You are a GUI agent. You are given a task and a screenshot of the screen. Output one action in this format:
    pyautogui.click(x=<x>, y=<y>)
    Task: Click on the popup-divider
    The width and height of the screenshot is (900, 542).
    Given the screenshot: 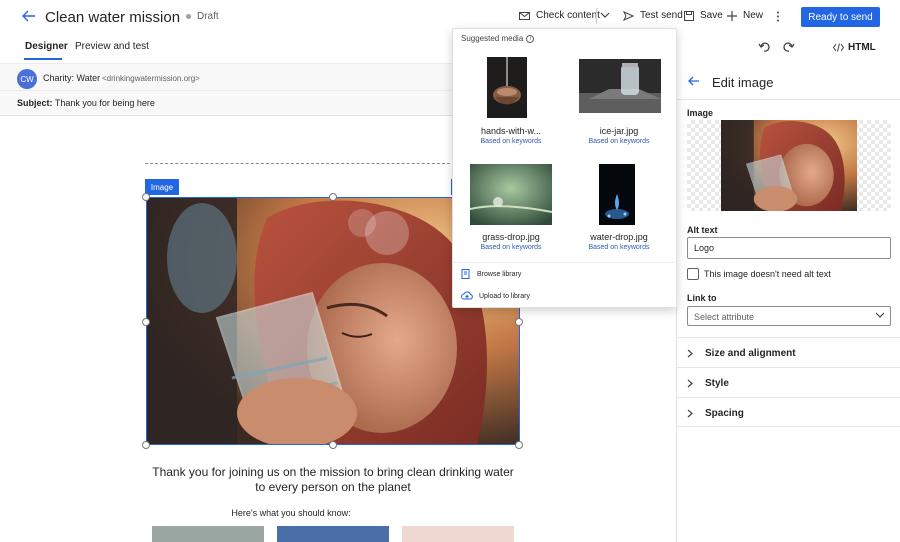 What is the action you would take?
    pyautogui.click(x=564, y=262)
    